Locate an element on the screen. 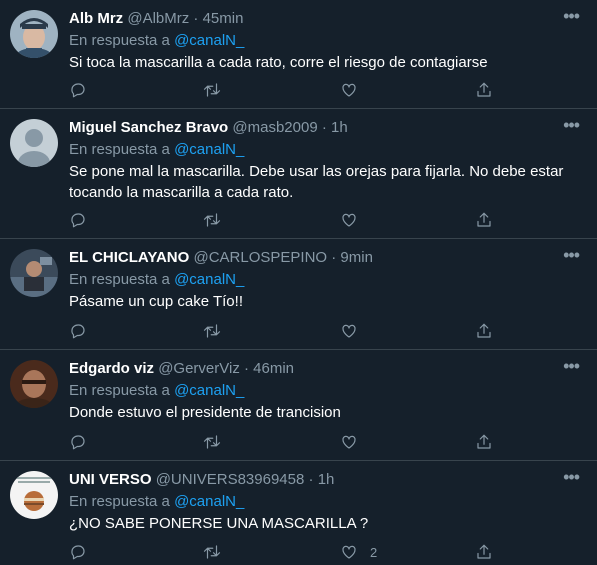 This screenshot has width=597, height=565. tweet-header: EL CHICLAYANO @CARLOSPEPINO · 9min is located at coordinates (313, 258).